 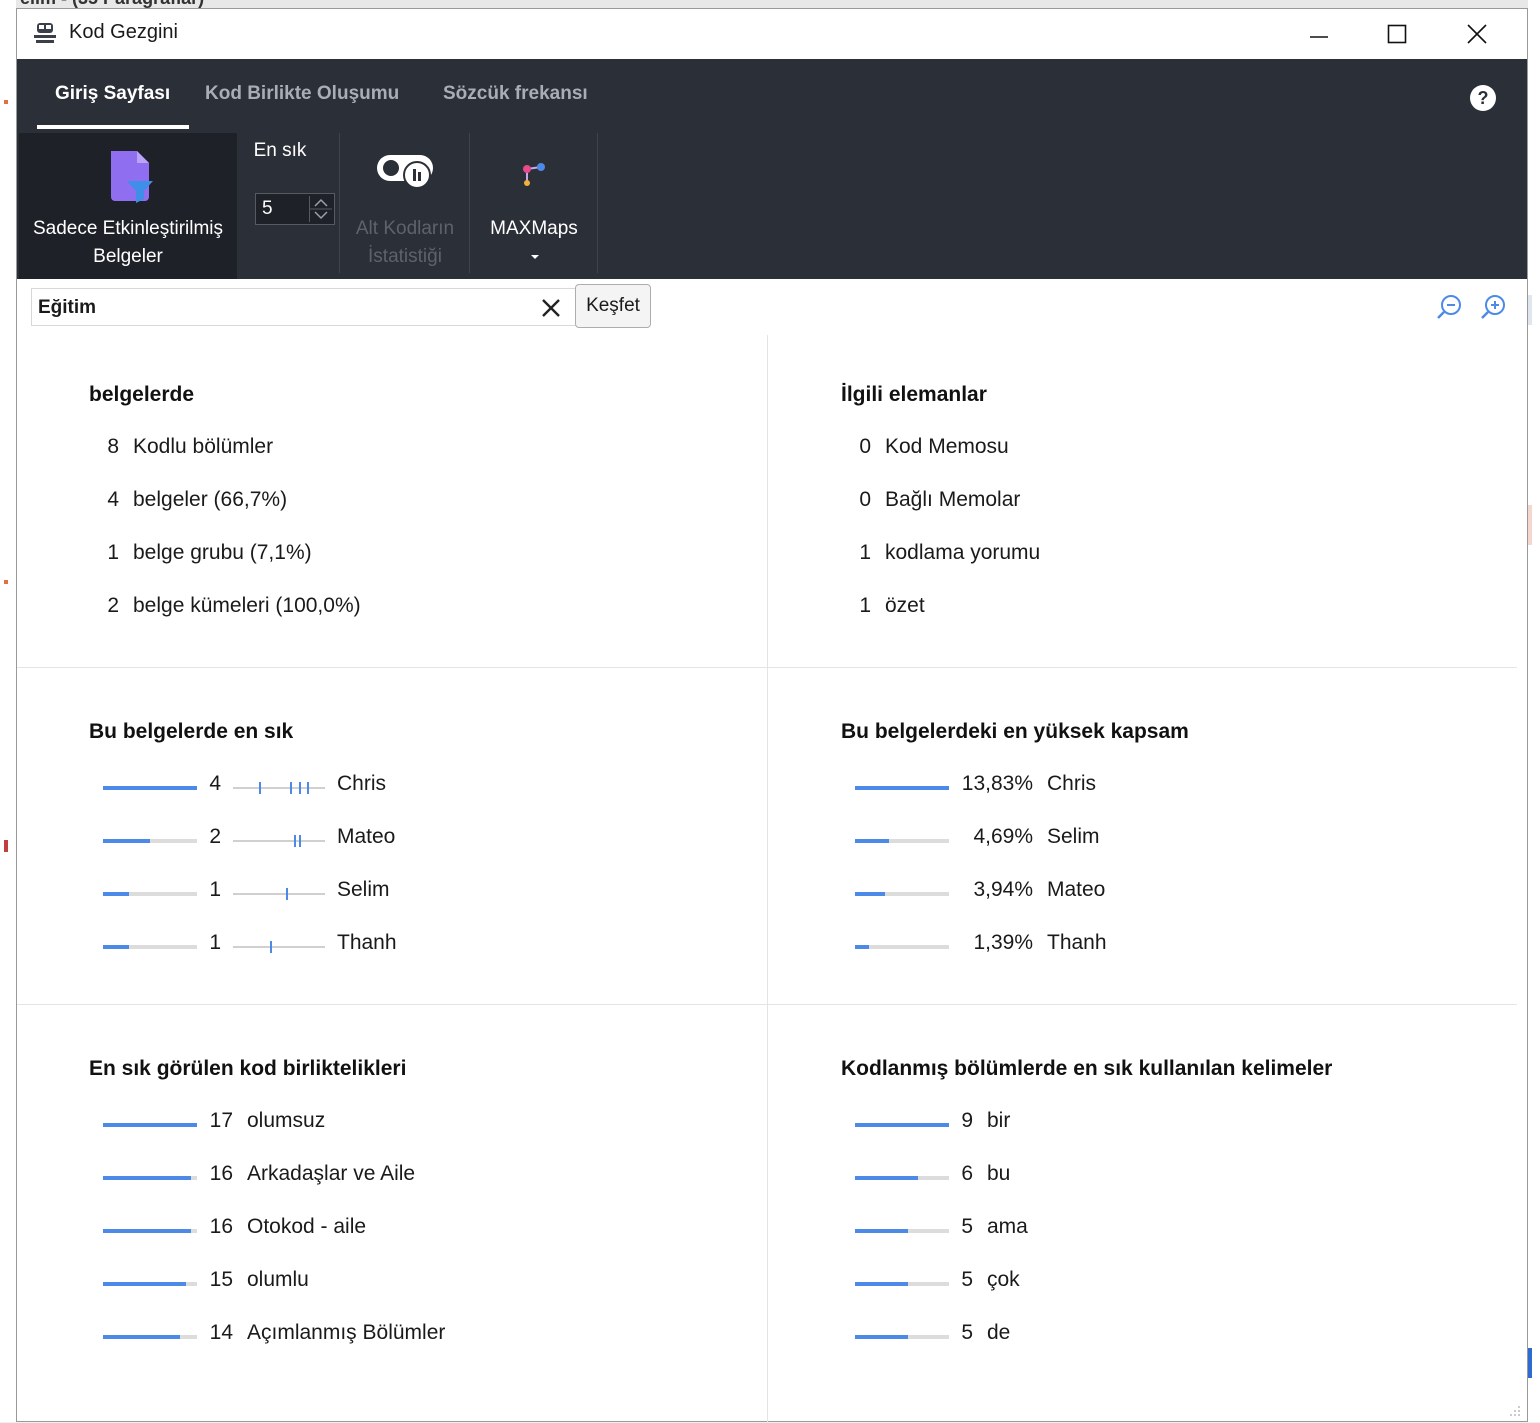 What do you see at coordinates (278, 1279) in the screenshot?
I see `item-label: olumlu` at bounding box center [278, 1279].